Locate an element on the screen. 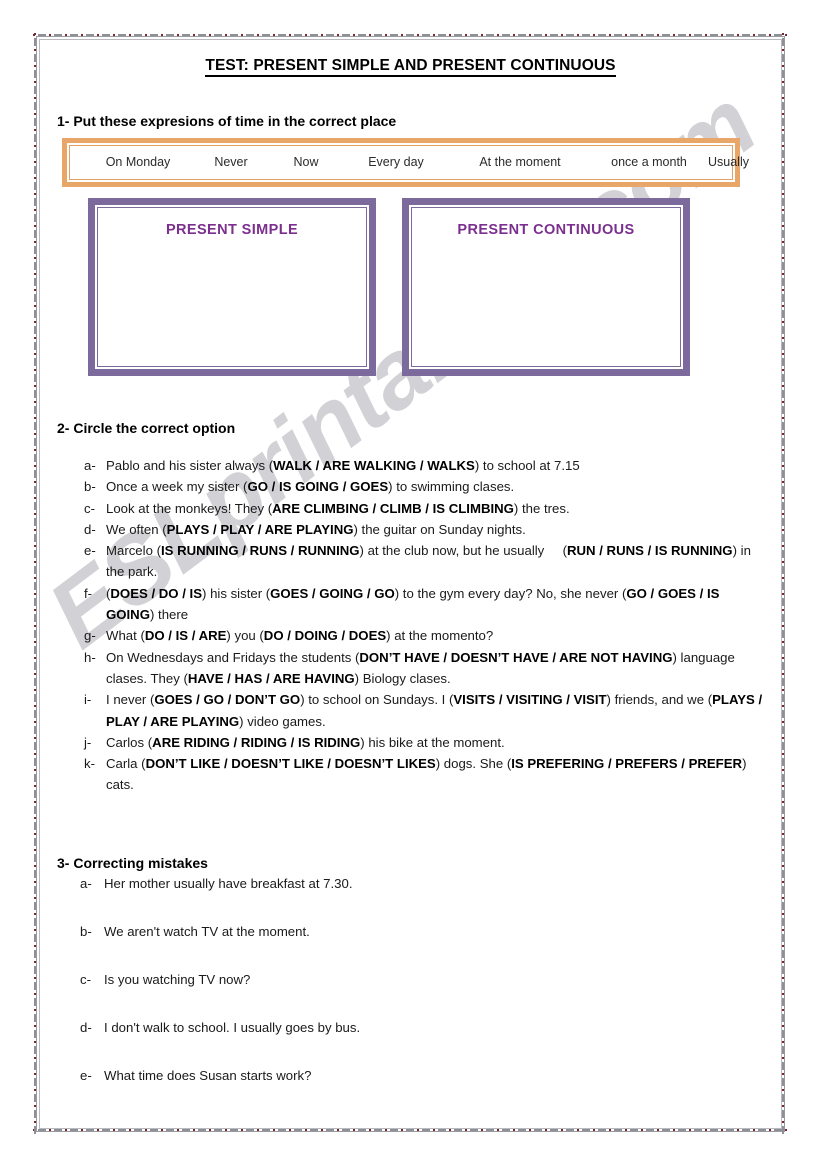 This screenshot has width=821, height=1169. exercise-3-item-text: We aren't watch TV at the moment. is located at coordinates (432, 931).